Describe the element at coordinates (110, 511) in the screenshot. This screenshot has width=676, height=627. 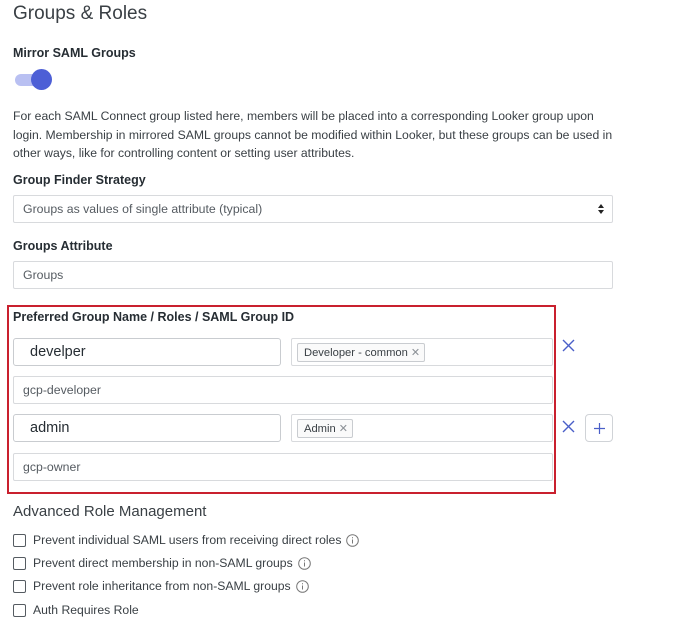
I see `advanced-role-title: Advanced Role Management` at that location.